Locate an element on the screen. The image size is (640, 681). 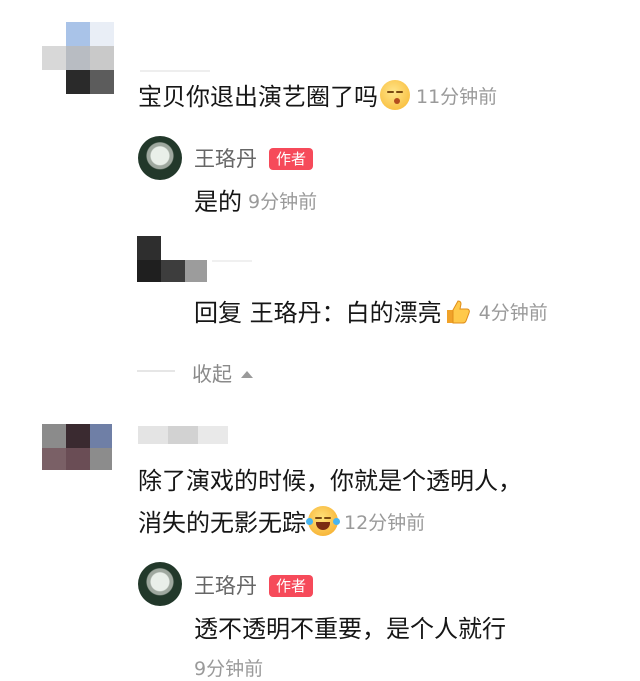
comment-text: 除了演戏的时候，你就是个透明人， is located at coordinates (330, 481).